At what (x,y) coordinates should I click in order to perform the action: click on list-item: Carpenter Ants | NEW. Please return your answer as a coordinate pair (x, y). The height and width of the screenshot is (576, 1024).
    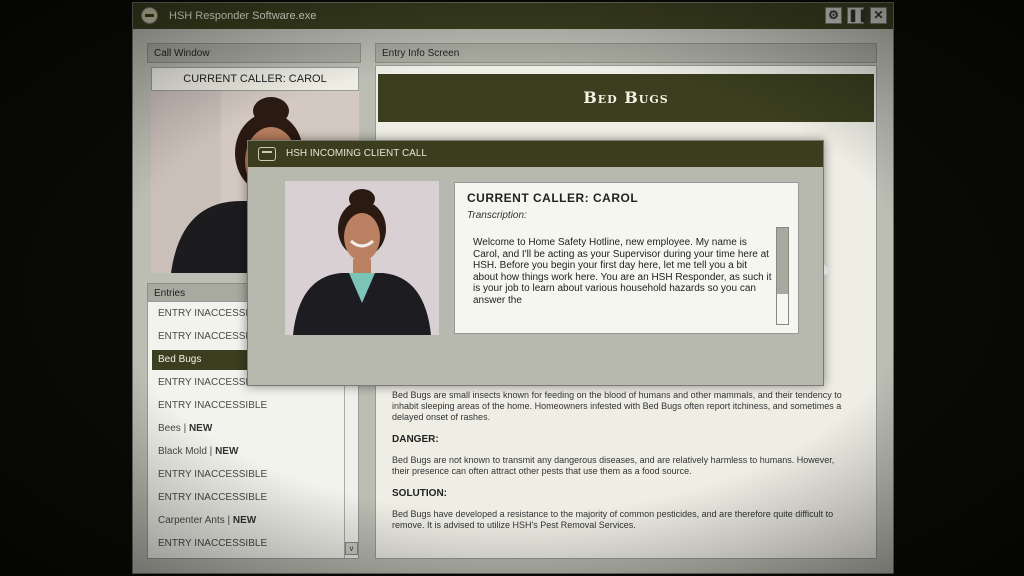
    Looking at the image, I should click on (248, 521).